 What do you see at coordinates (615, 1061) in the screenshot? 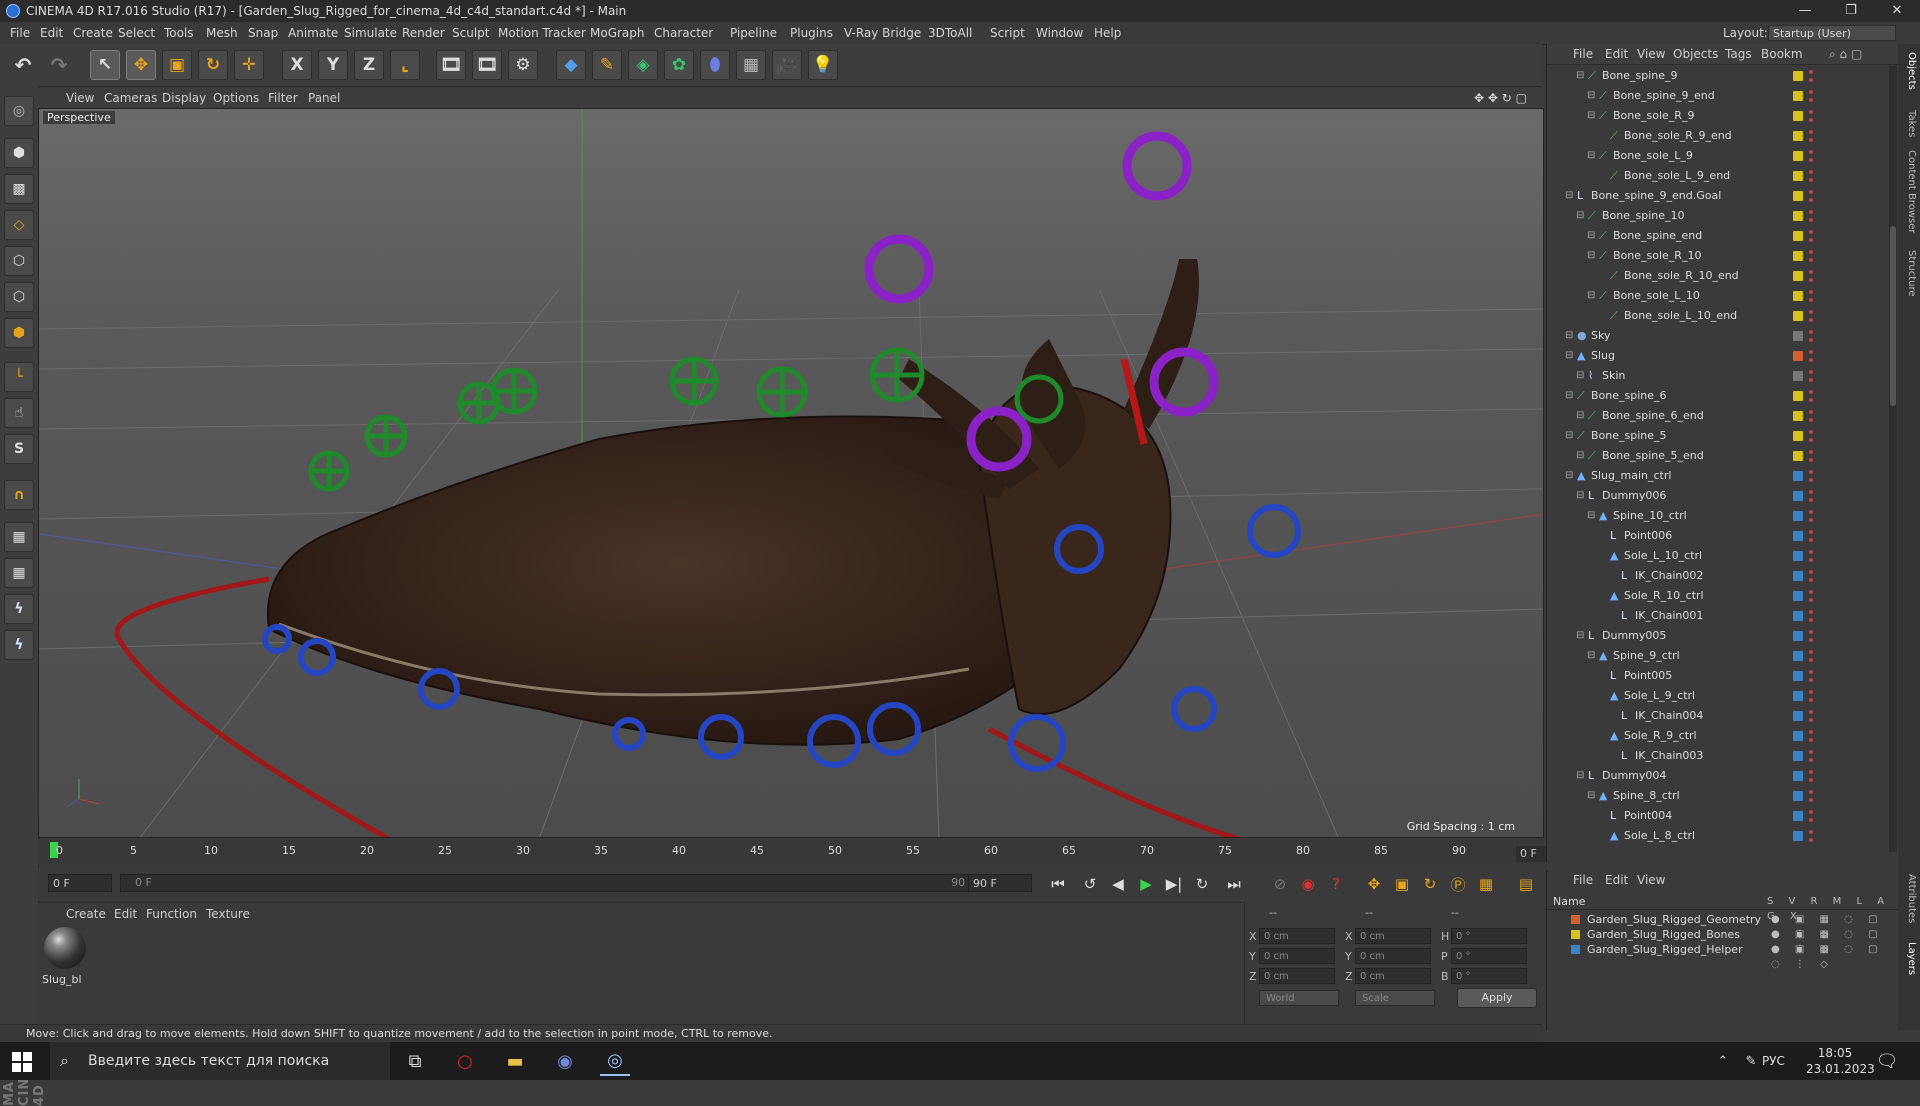
I see `cinema4d-taskbar-icon: ◎` at bounding box center [615, 1061].